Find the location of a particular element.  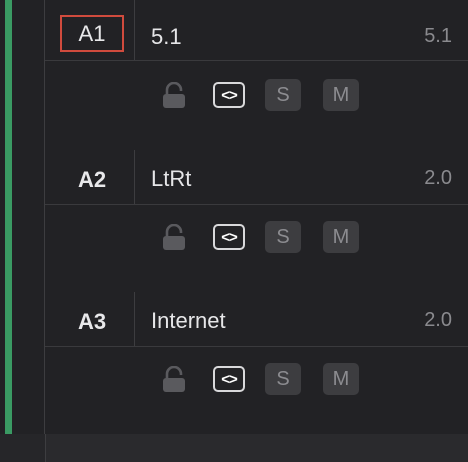

track-name: 5.1 is located at coordinates (166, 37).